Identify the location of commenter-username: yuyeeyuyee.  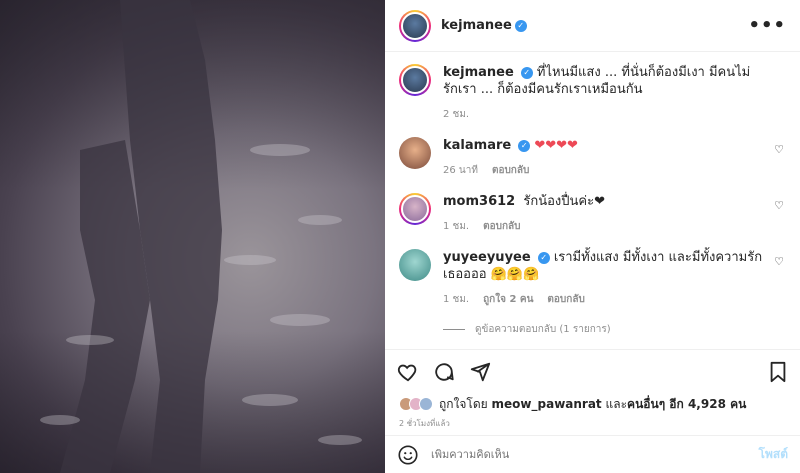
(487, 257).